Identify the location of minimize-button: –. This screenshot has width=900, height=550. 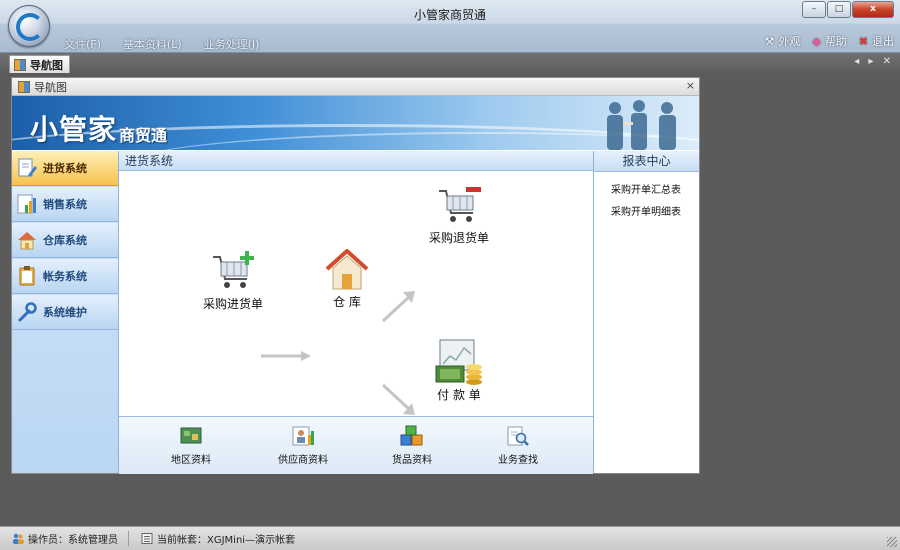
(814, 9).